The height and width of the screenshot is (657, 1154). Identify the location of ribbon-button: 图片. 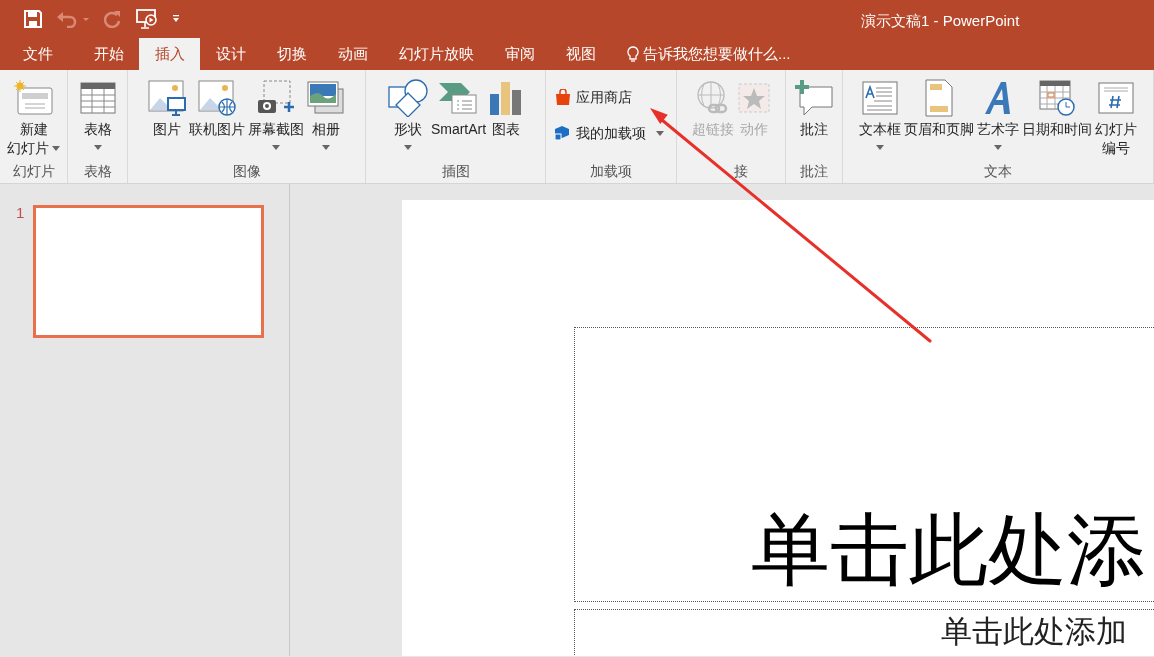
(167, 107).